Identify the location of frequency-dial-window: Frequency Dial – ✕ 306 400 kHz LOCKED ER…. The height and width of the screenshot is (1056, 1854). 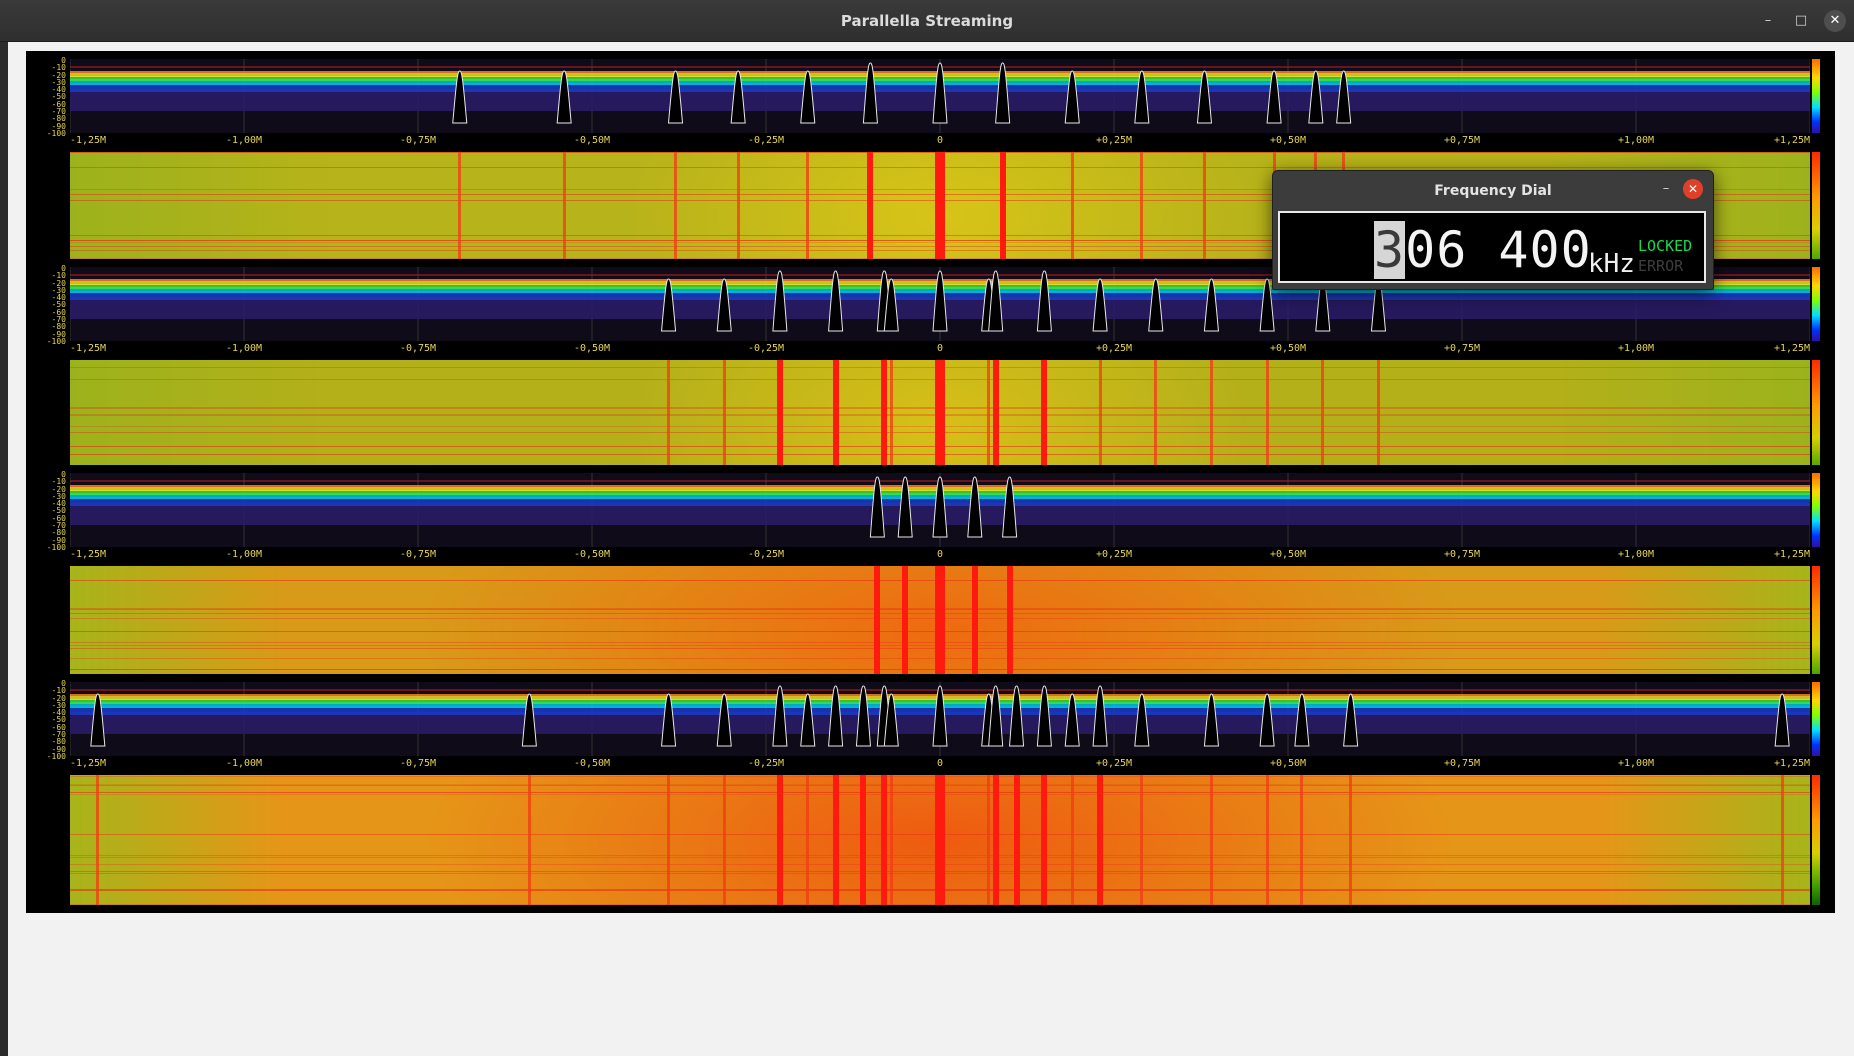
(1493, 230).